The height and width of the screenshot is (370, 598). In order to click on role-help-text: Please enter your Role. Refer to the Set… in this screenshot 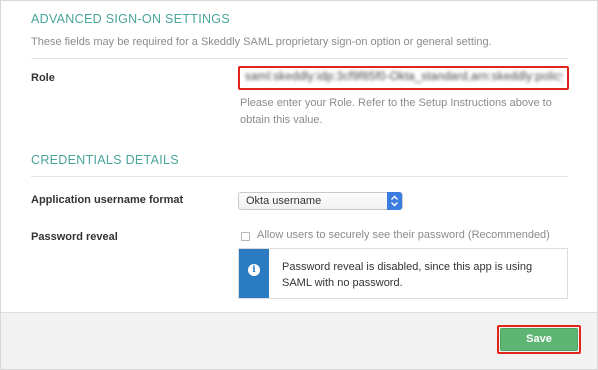, I will do `click(396, 111)`.